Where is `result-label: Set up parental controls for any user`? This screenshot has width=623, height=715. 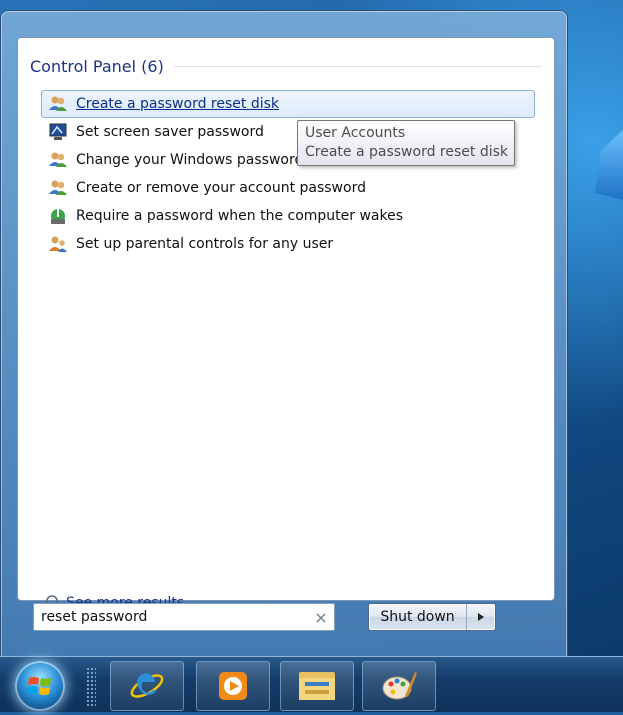 result-label: Set up parental controls for any user is located at coordinates (205, 244).